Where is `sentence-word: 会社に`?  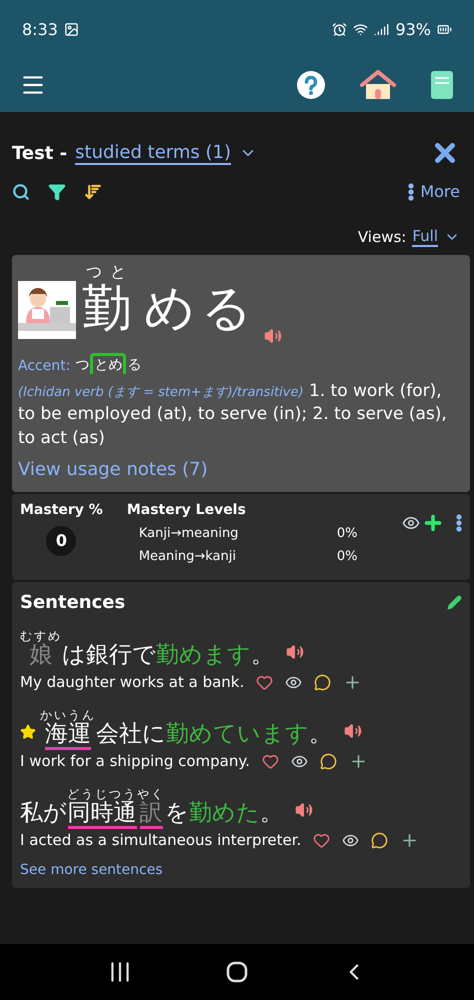
sentence-word: 会社に is located at coordinates (131, 735).